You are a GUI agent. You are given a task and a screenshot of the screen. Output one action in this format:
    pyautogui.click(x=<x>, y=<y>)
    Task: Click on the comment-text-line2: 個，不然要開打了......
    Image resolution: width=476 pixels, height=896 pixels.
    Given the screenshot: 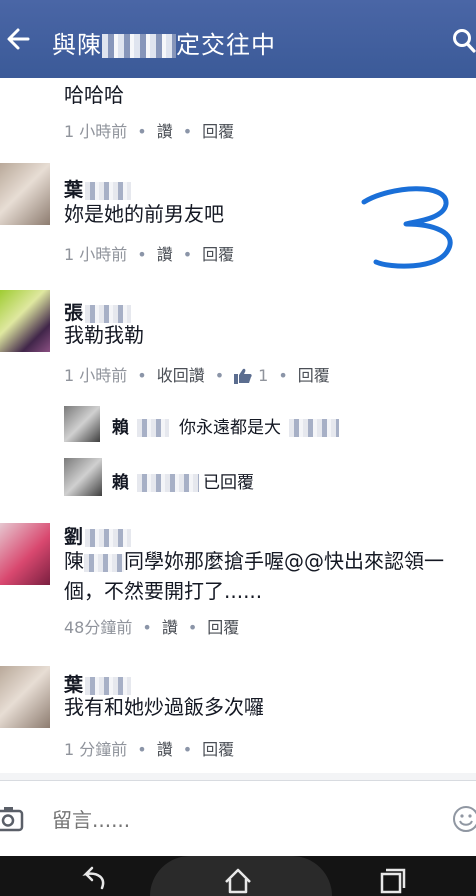 What is the action you would take?
    pyautogui.click(x=163, y=591)
    